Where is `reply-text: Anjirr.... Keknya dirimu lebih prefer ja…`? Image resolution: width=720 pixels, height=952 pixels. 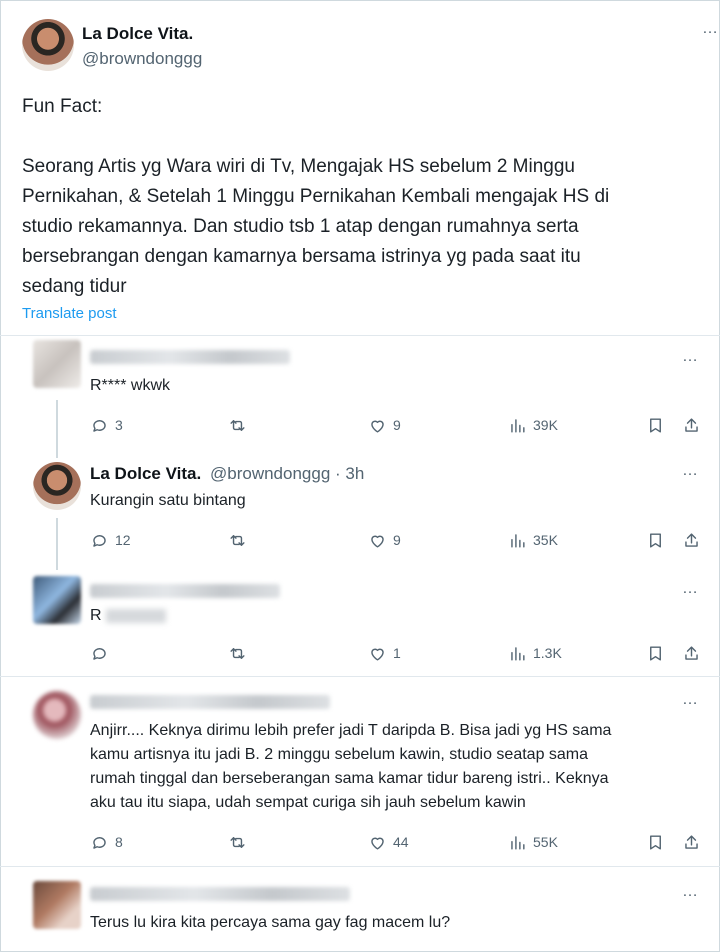 reply-text: Anjirr.... Keknya dirimu lebih prefer ja… is located at coordinates (350, 767).